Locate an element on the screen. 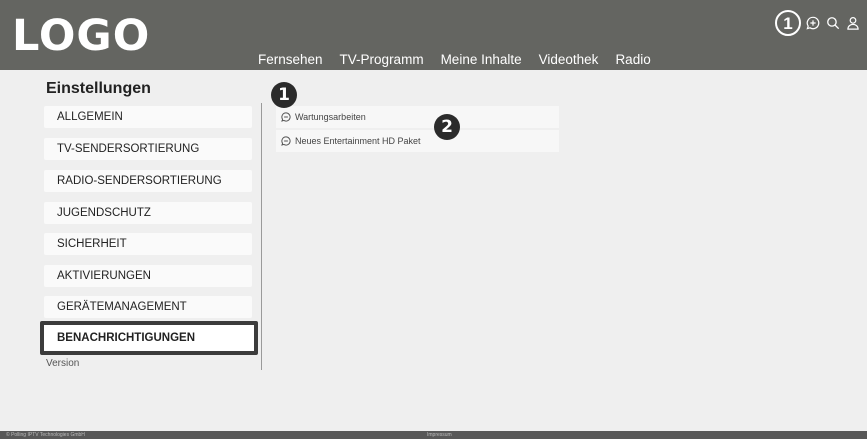 Image resolution: width=867 pixels, height=439 pixels. header-callout-badge: 1 is located at coordinates (788, 23).